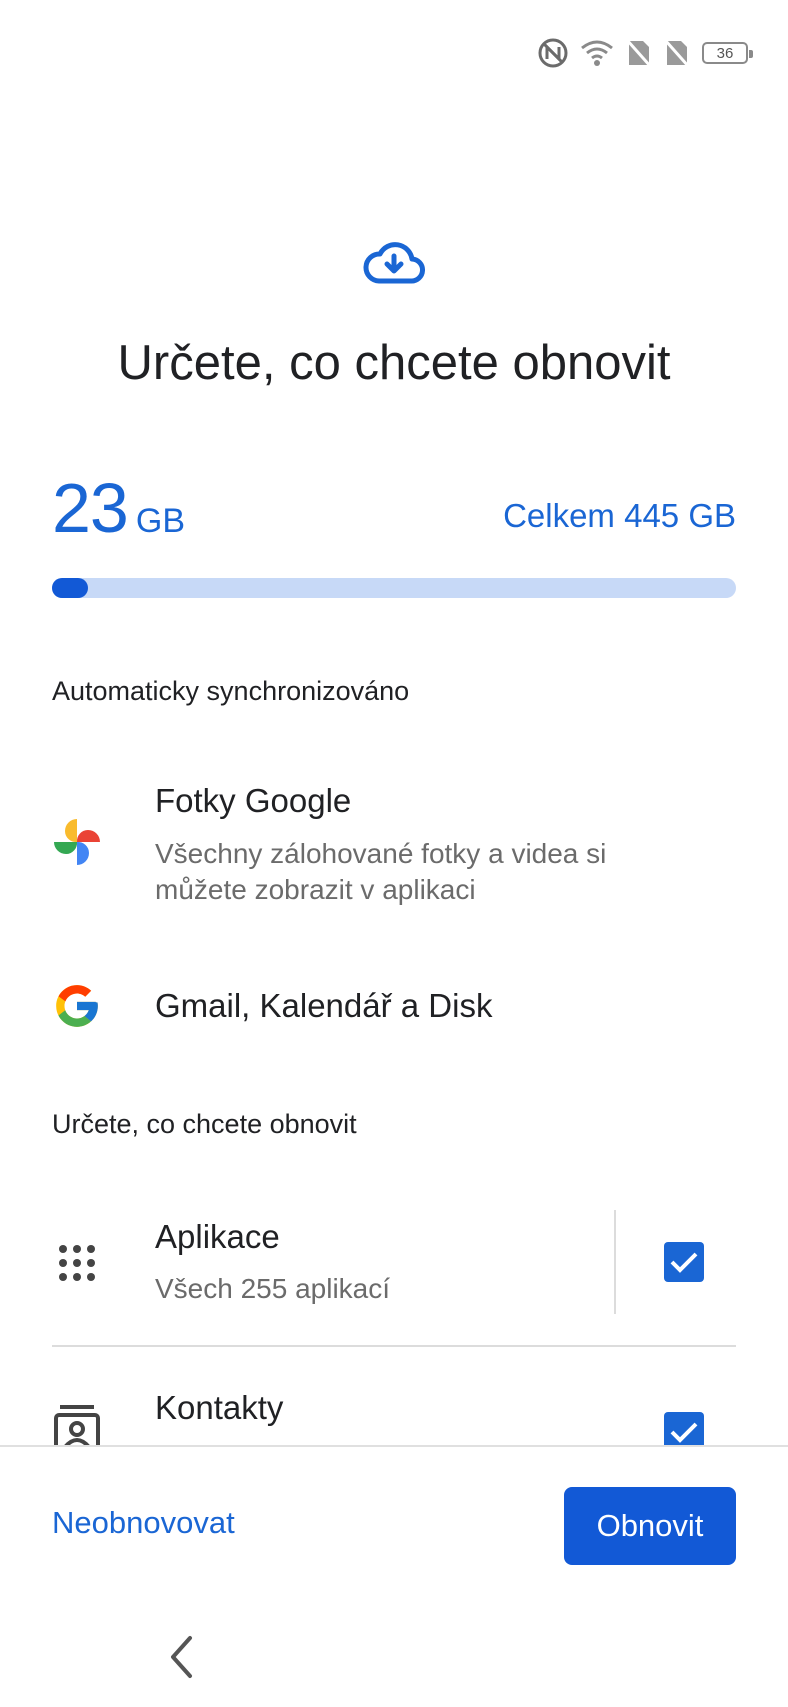 This screenshot has width=788, height=1707. What do you see at coordinates (597, 53) in the screenshot?
I see `wifi-icon` at bounding box center [597, 53].